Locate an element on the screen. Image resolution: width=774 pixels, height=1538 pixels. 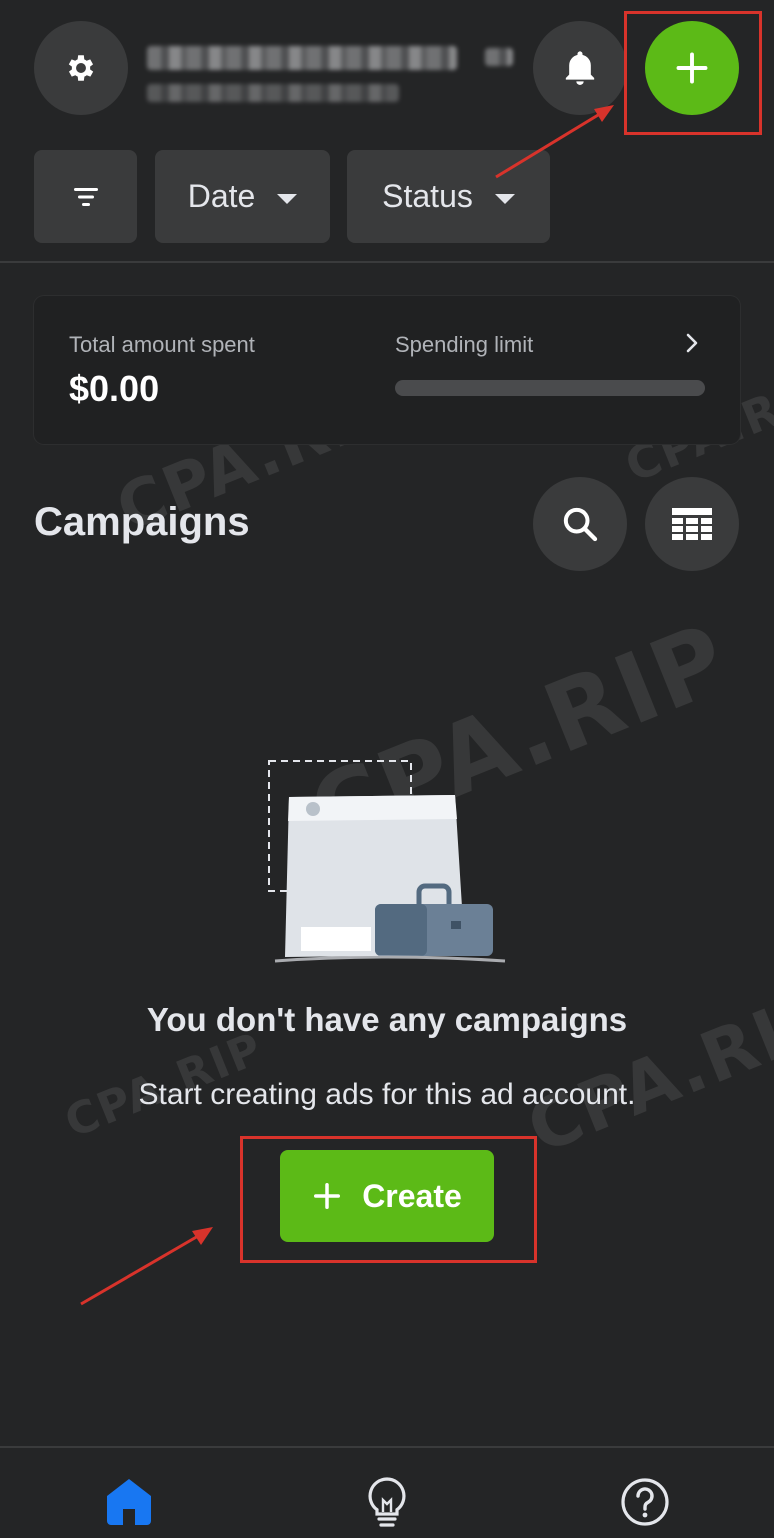
bottom-navigation is located at coordinates (387, 1492).